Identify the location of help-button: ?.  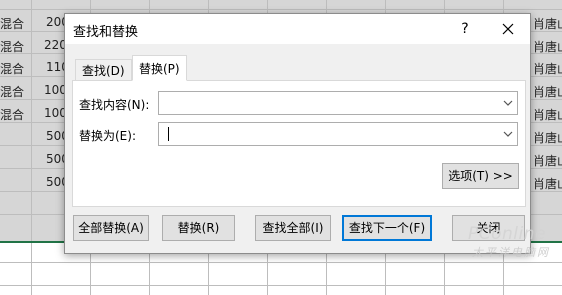
(465, 29).